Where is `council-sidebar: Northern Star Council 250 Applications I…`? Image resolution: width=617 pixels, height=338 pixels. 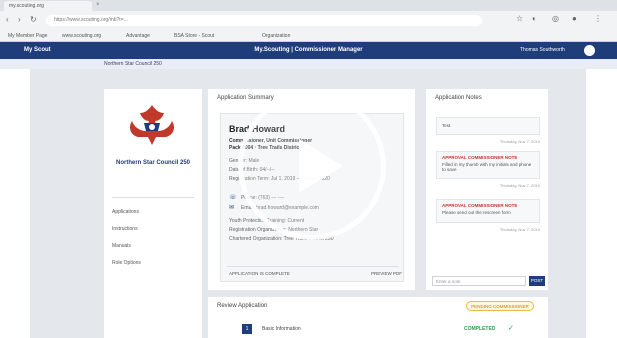
council-sidebar: Northern Star Council 250 Applications I… is located at coordinates (153, 213).